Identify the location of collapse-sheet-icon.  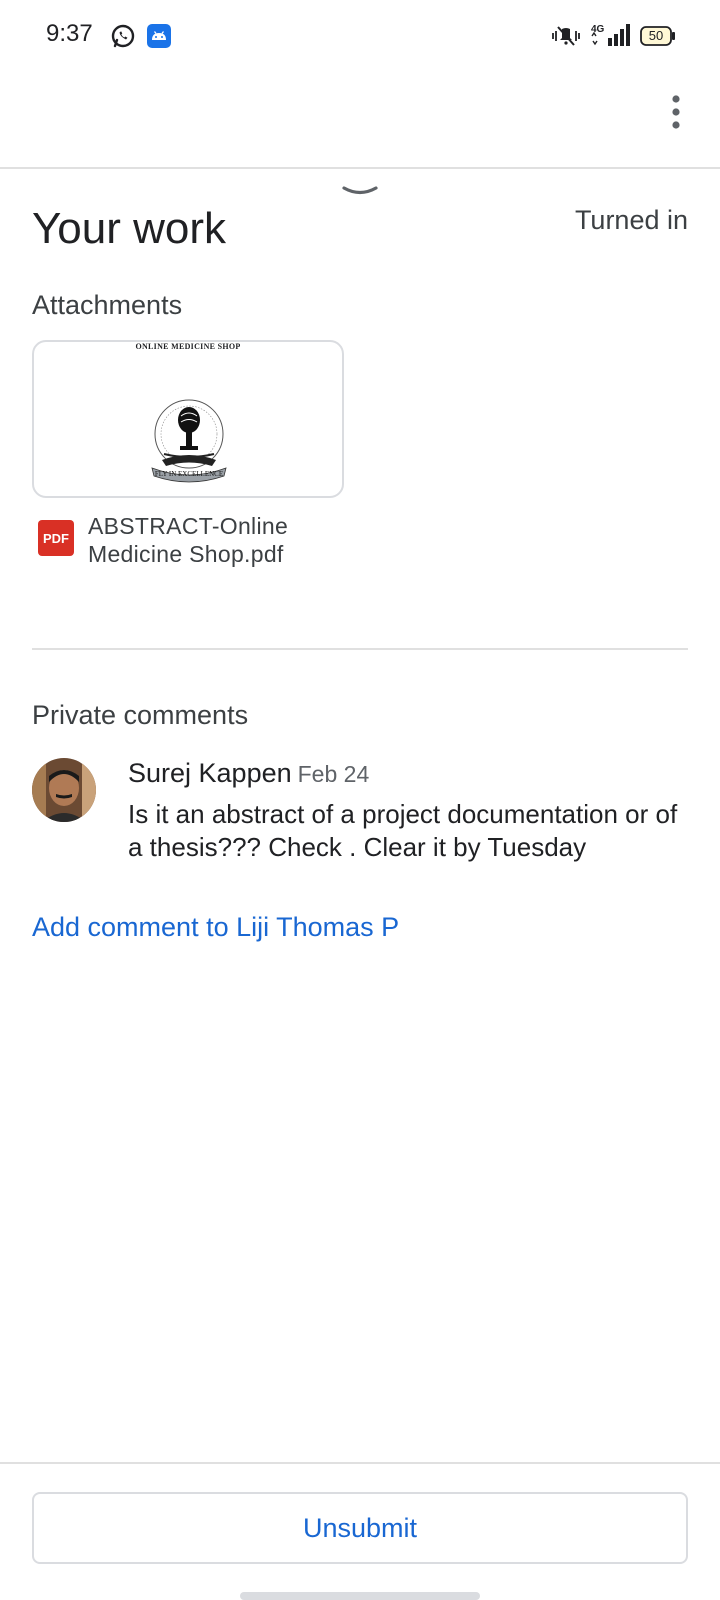
(360, 191).